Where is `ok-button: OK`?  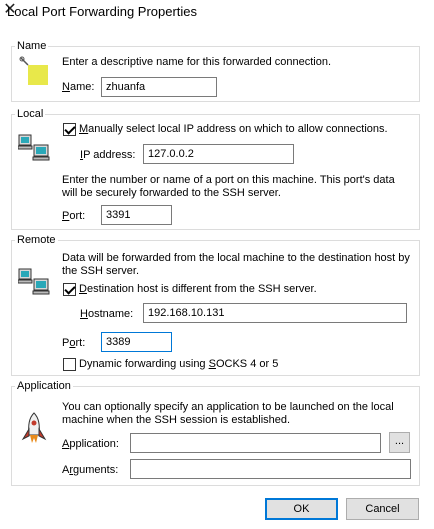
ok-button: OK is located at coordinates (301, 509).